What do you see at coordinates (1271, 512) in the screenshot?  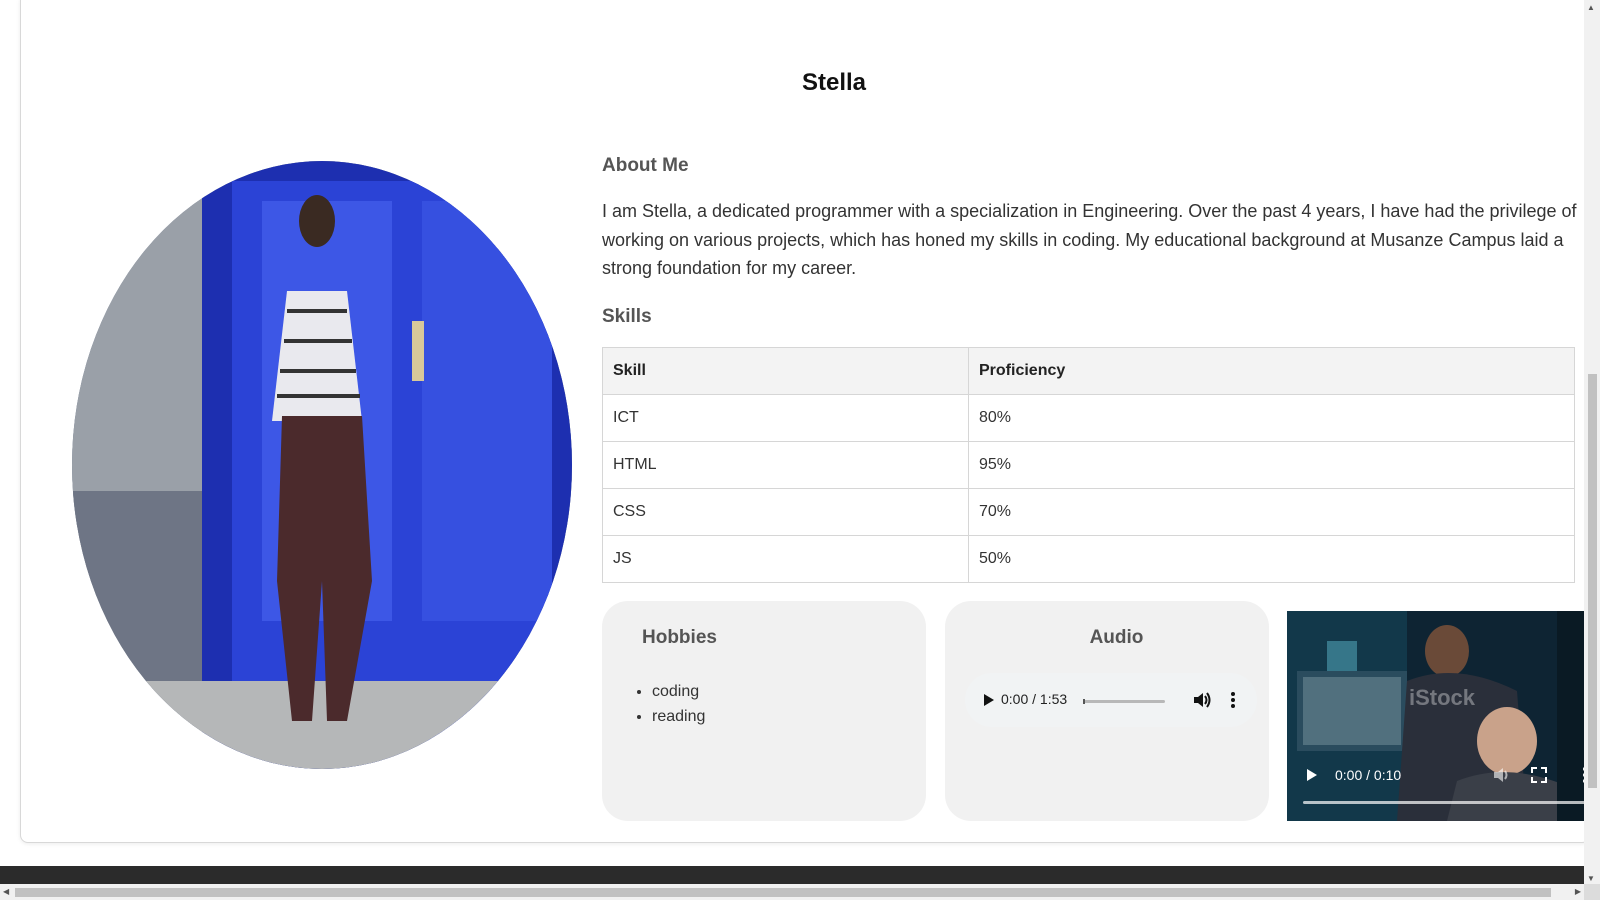 I see `proficiency-cell: 70%` at bounding box center [1271, 512].